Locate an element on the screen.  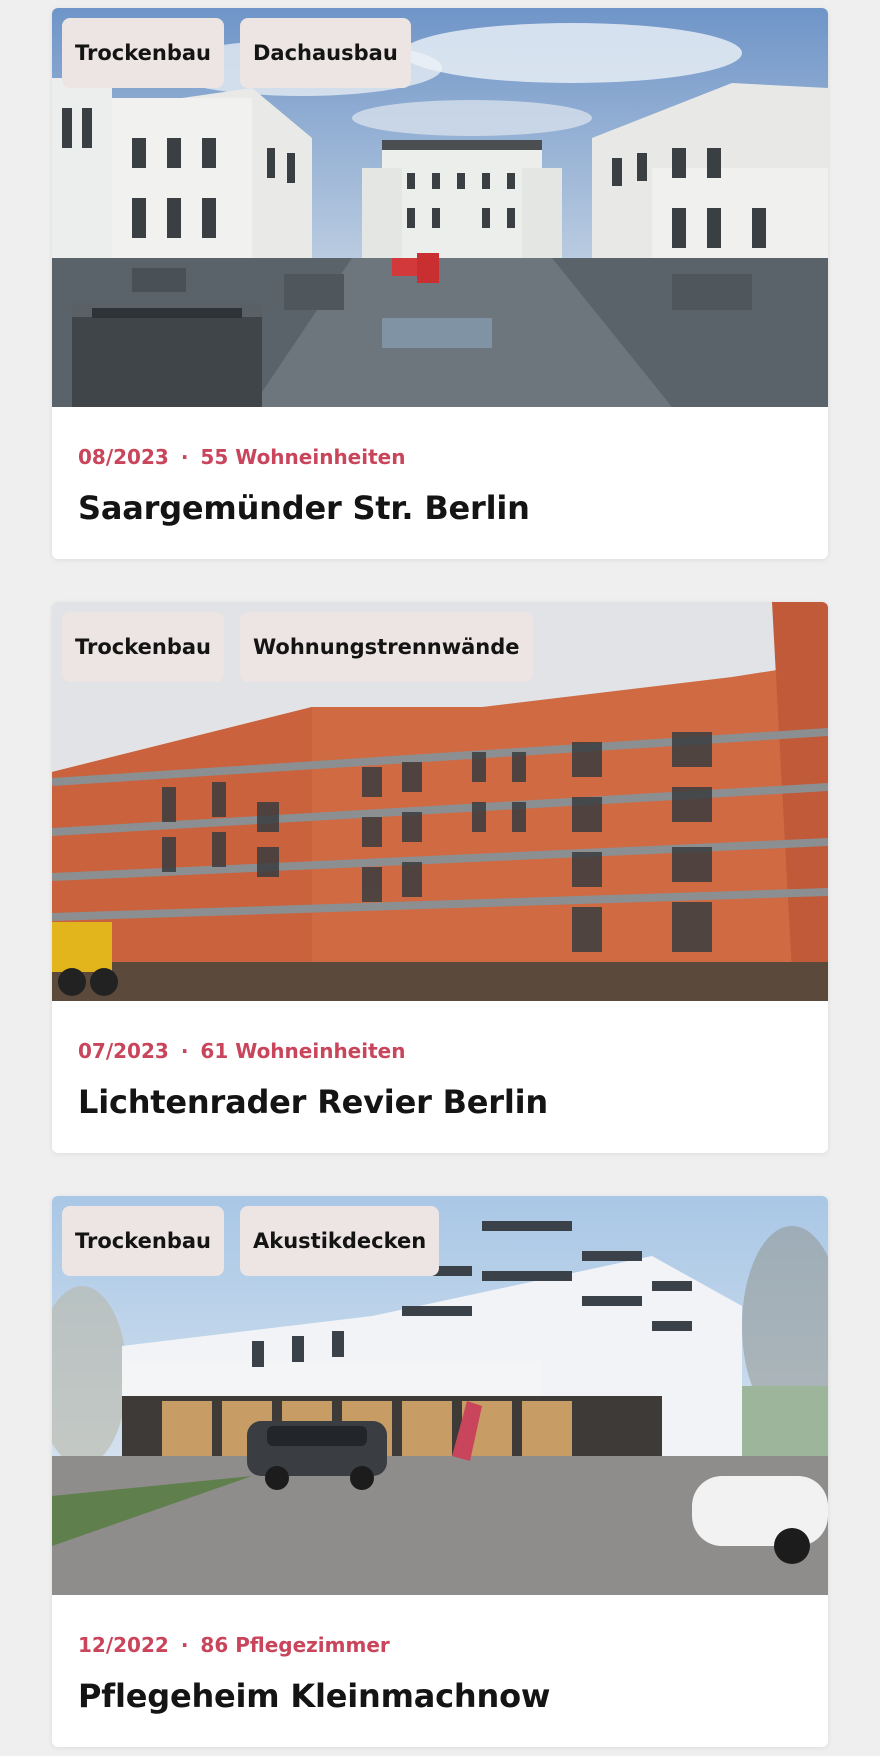
tag-list: Trockenbau Dachausbau is located at coordinates (236, 53).